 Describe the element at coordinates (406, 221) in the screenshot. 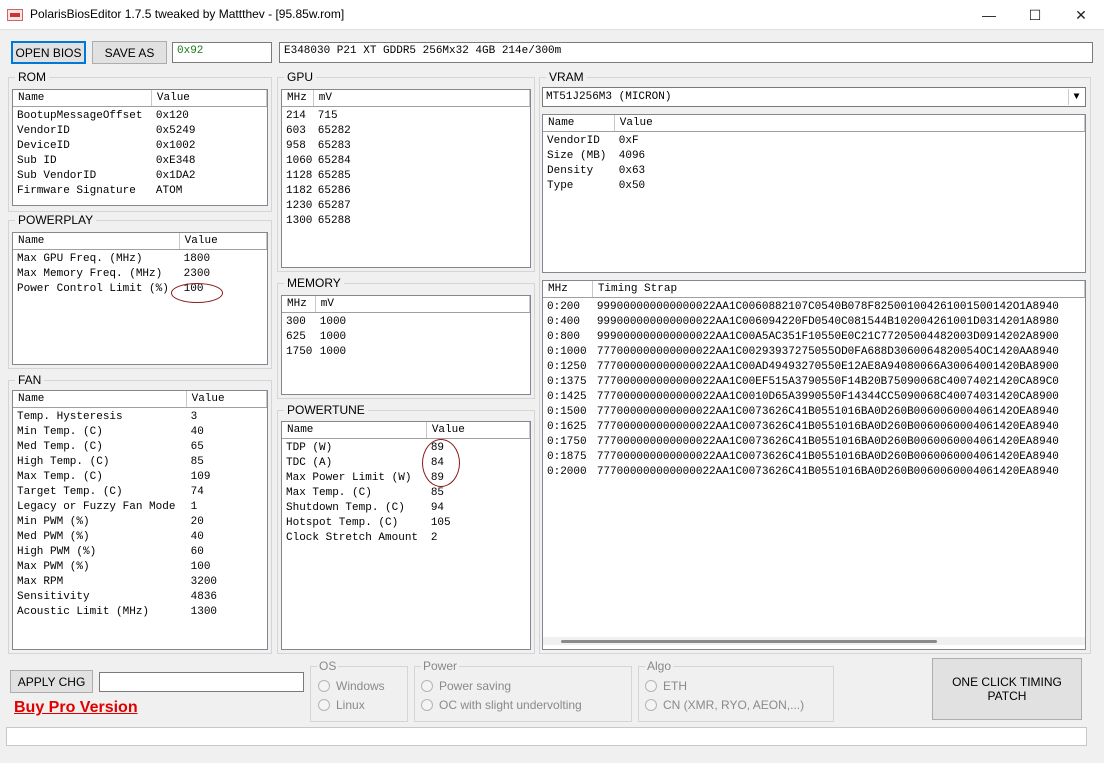

I see `list-row: 1300 65288` at that location.